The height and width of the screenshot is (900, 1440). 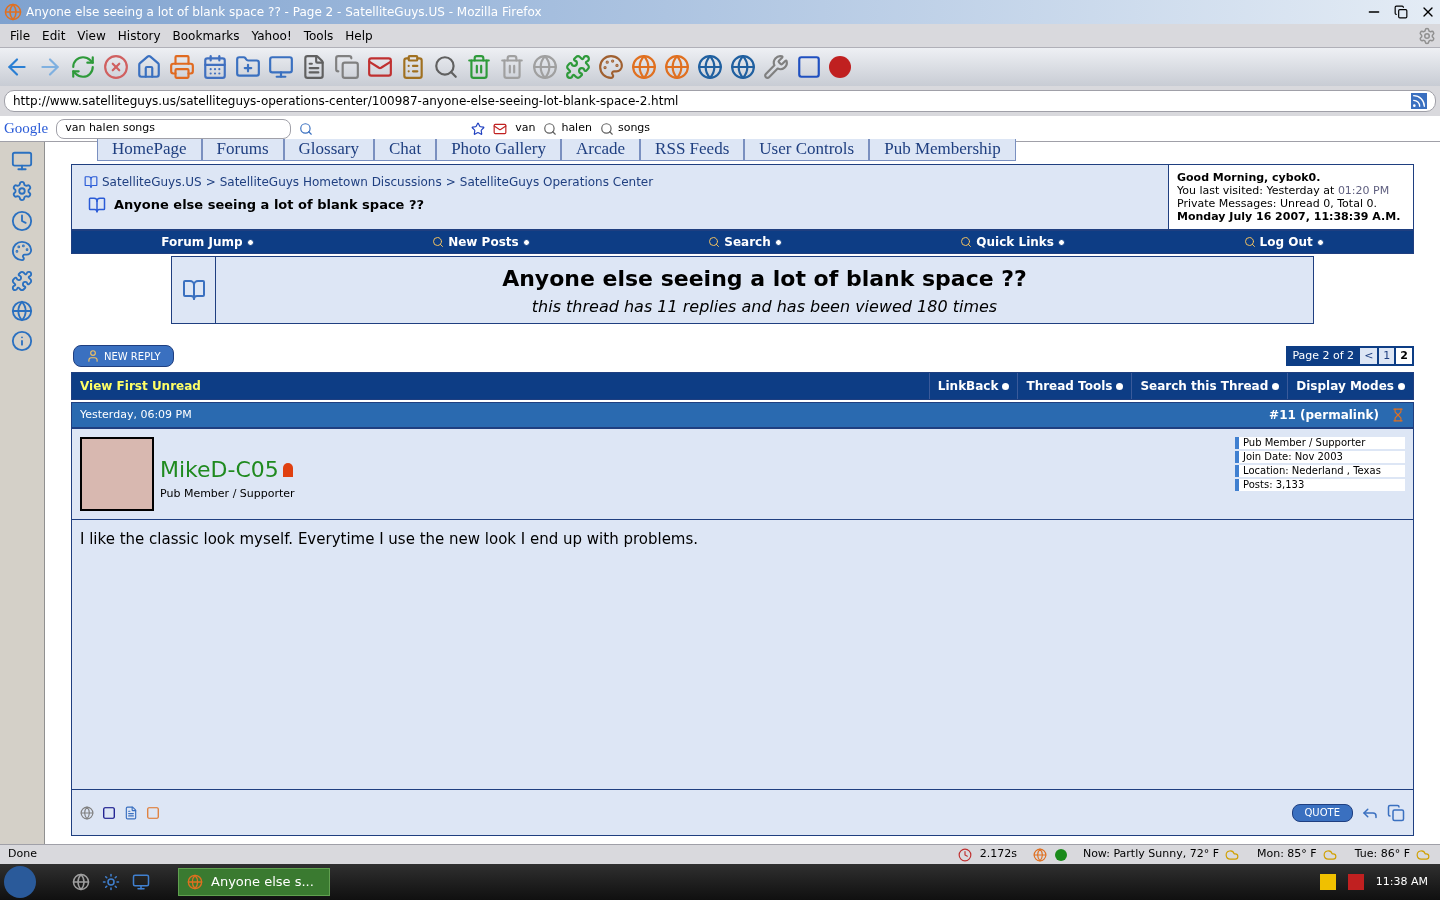 I want to click on navbar-link: Search, so click(x=745, y=242).